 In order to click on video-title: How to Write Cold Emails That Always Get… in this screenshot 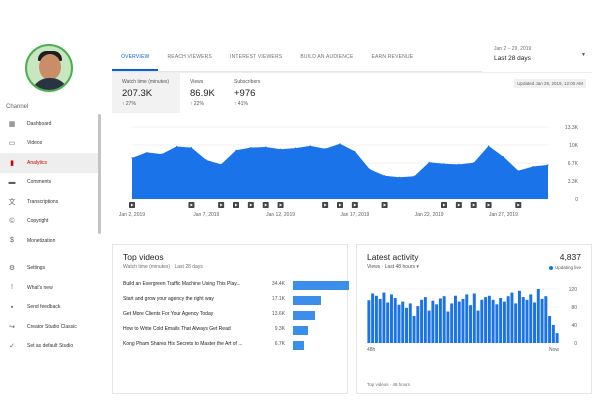, I will do `click(177, 329)`.